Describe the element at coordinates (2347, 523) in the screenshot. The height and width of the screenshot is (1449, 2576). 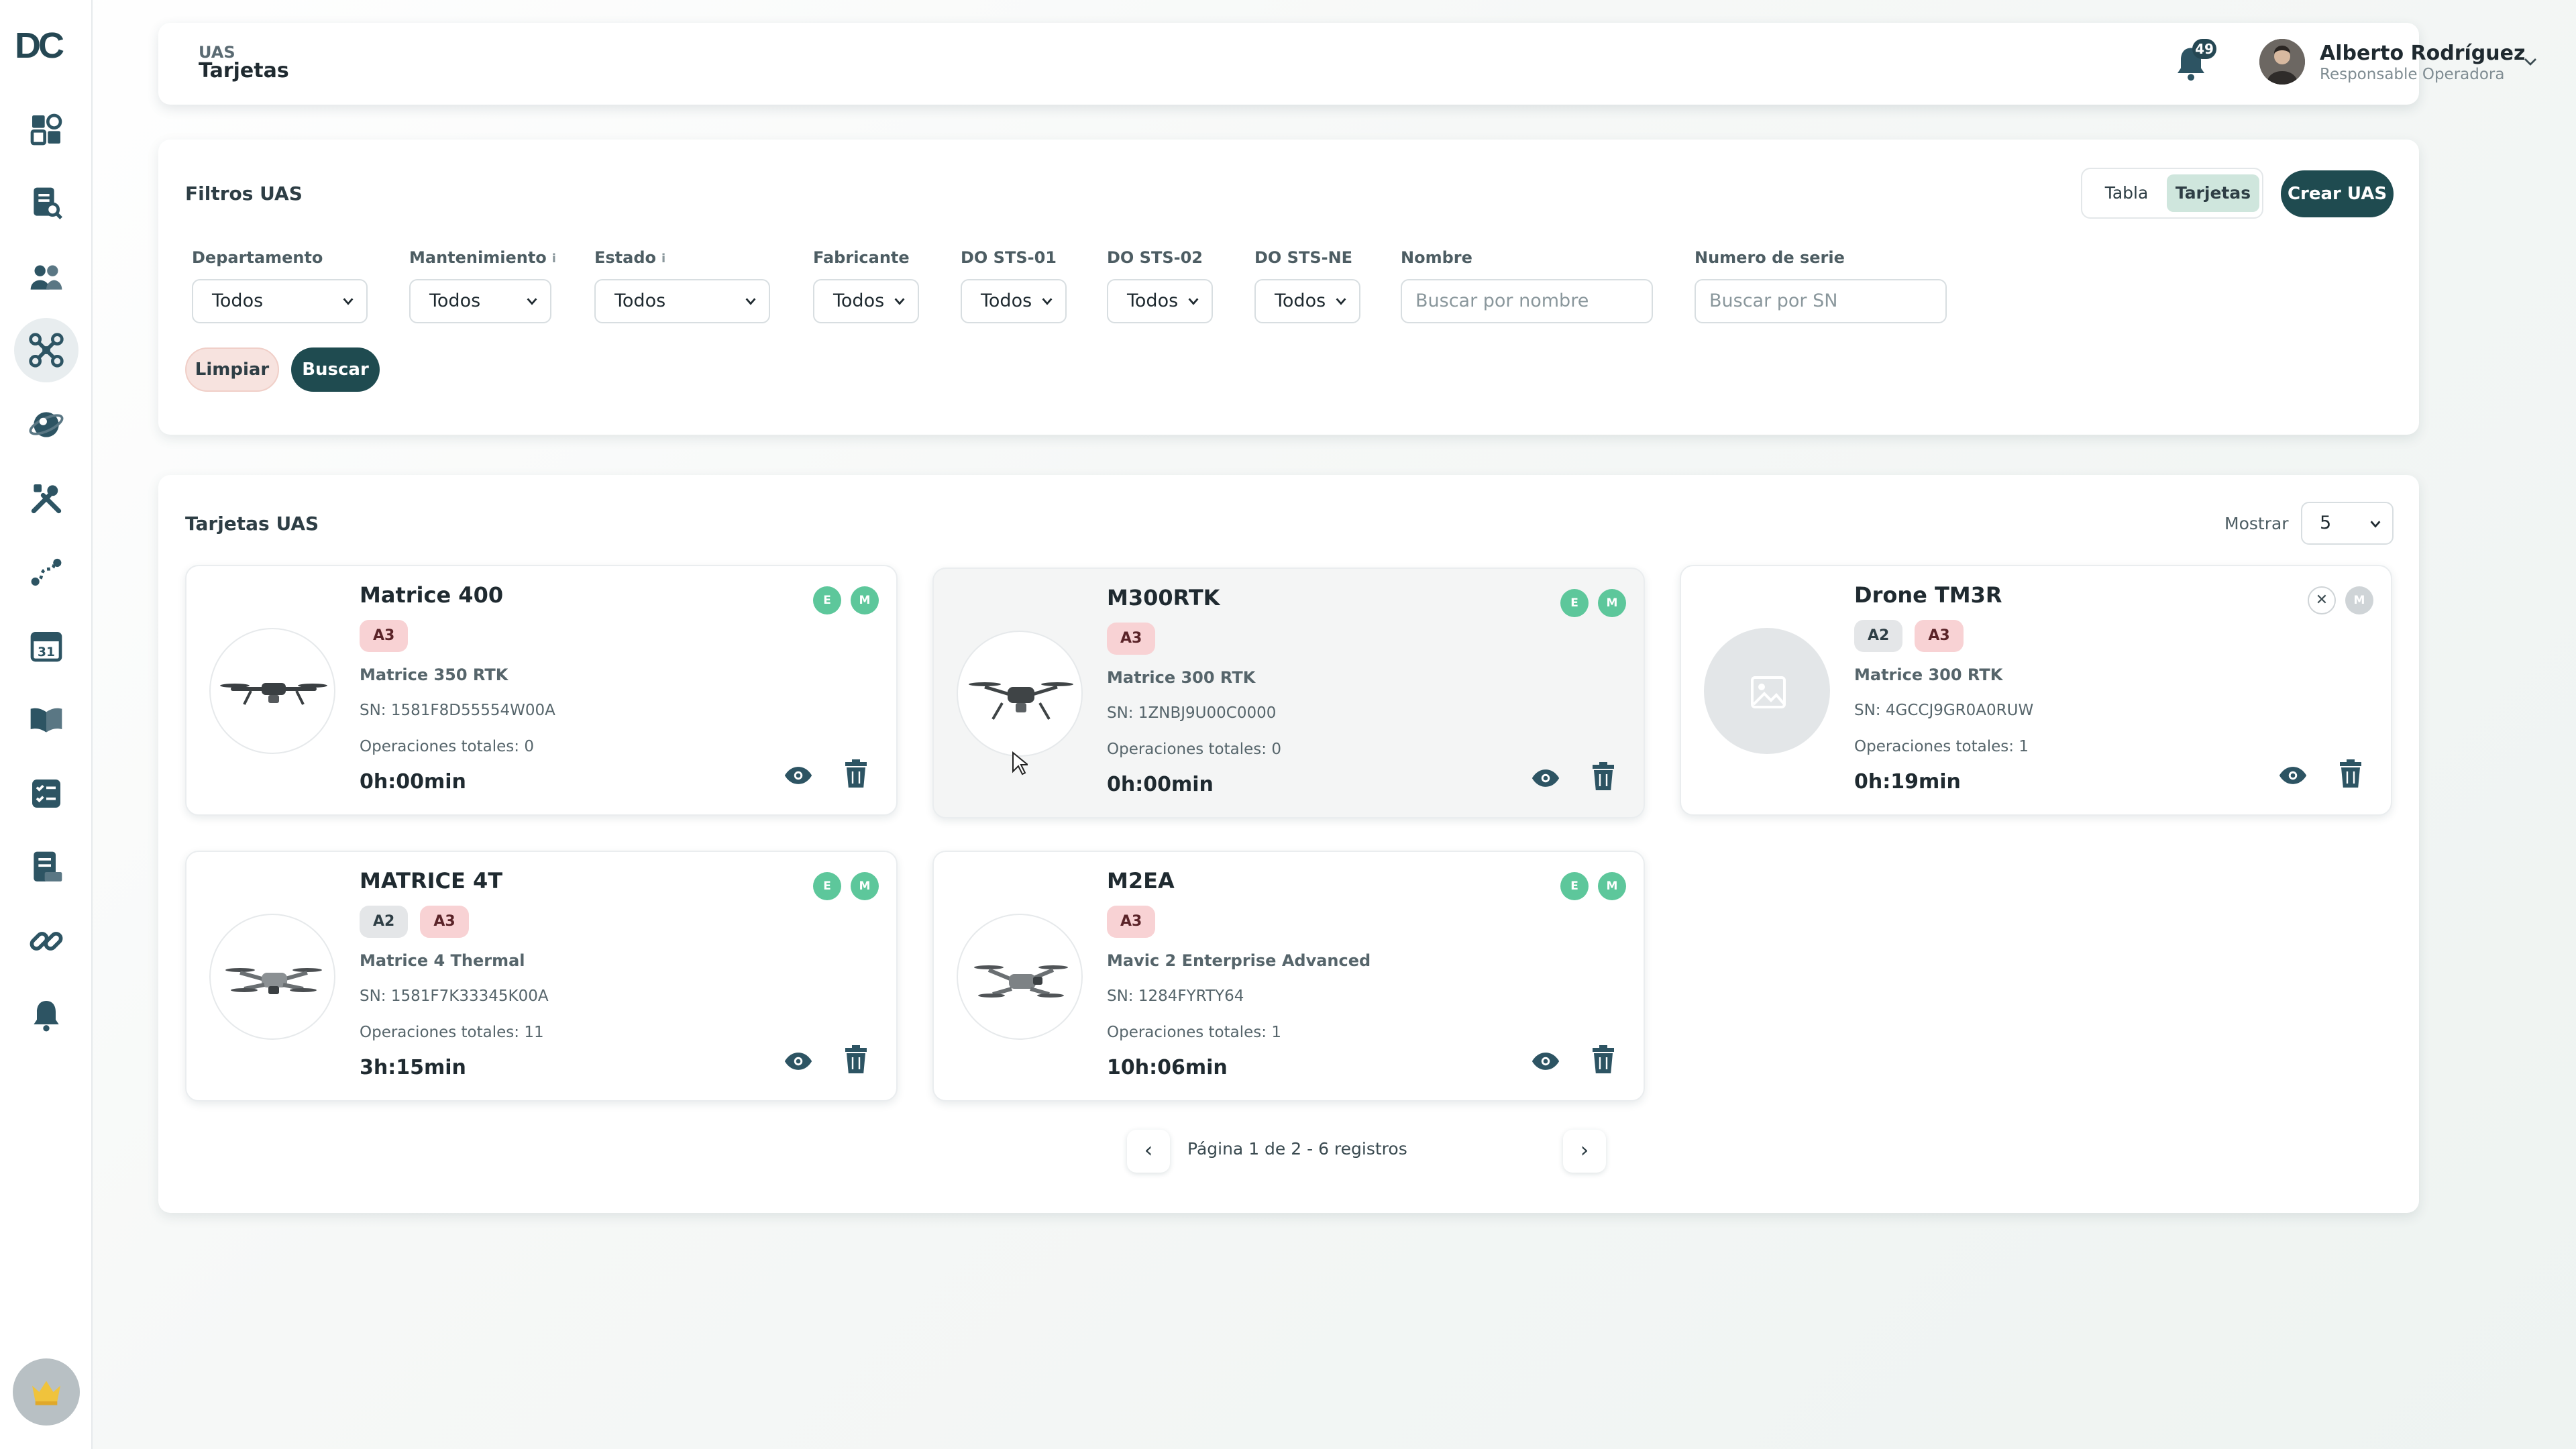
I see `page-size-select: 5` at that location.